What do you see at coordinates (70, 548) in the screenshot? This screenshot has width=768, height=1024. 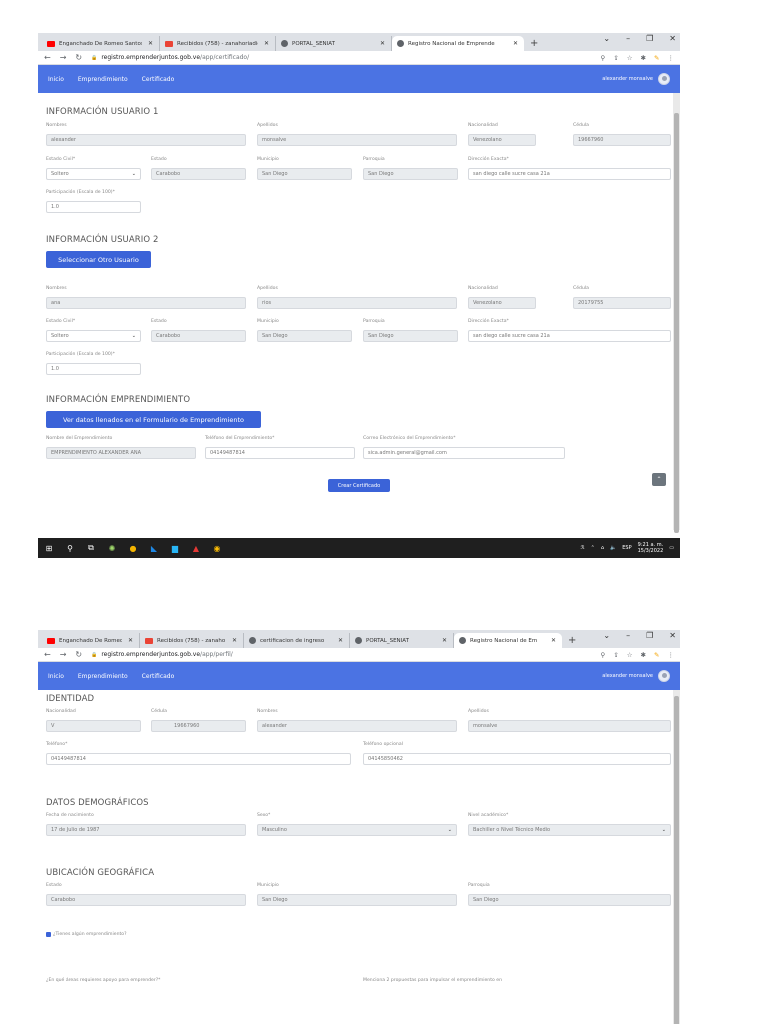 I see `search-icon: ⚲` at bounding box center [70, 548].